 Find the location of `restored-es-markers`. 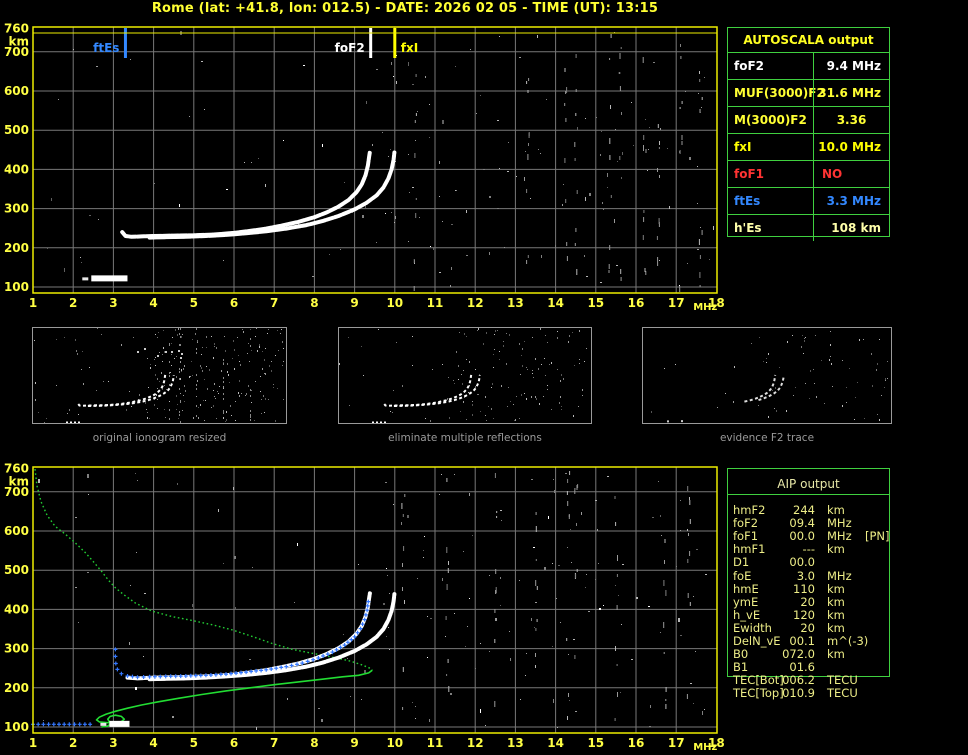

restored-es-markers is located at coordinates (62, 724).